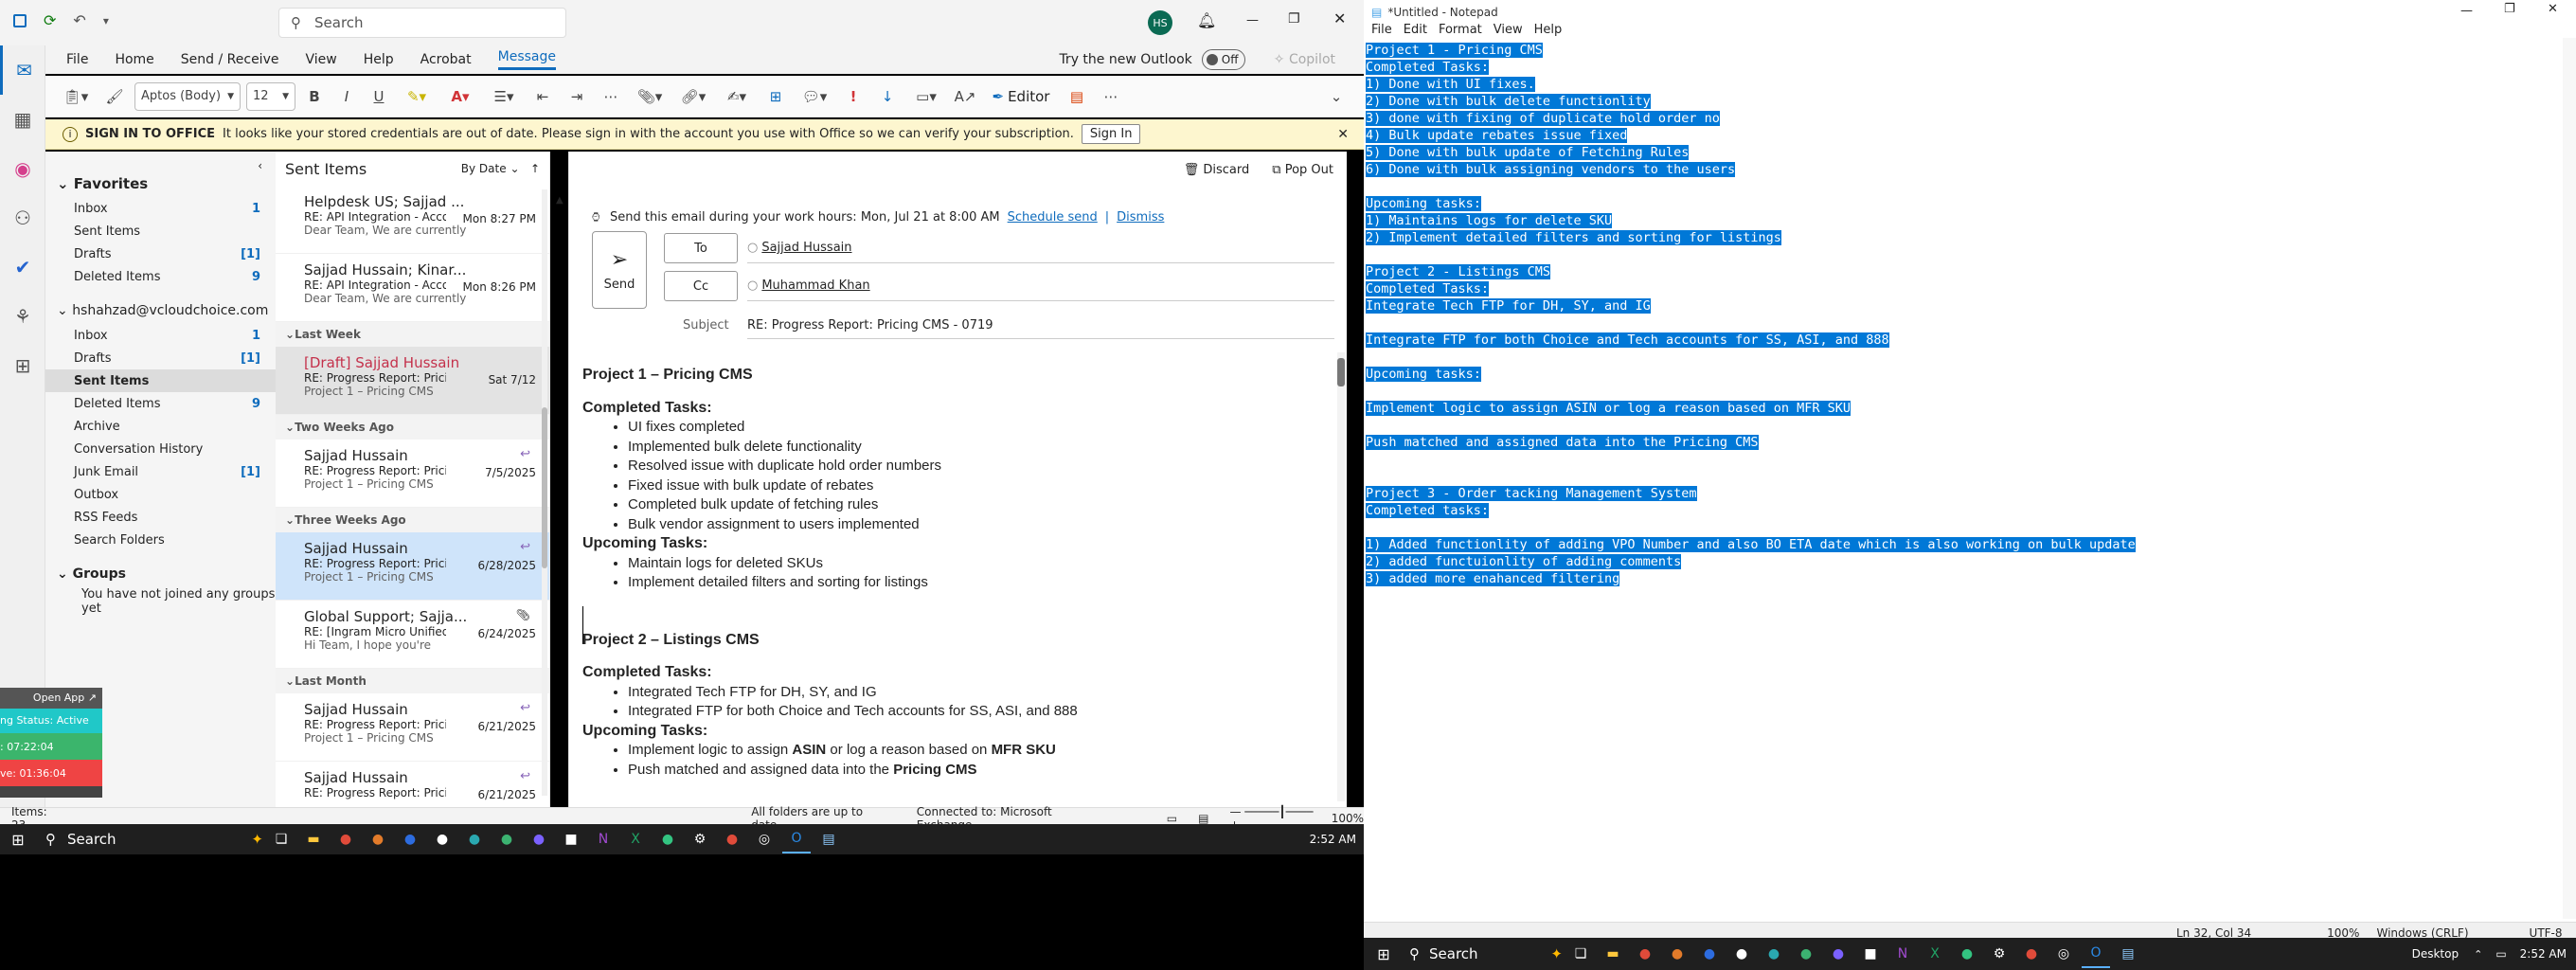 The image size is (2576, 970). Describe the element at coordinates (1381, 30) in the screenshot. I see `menu-file: File` at that location.